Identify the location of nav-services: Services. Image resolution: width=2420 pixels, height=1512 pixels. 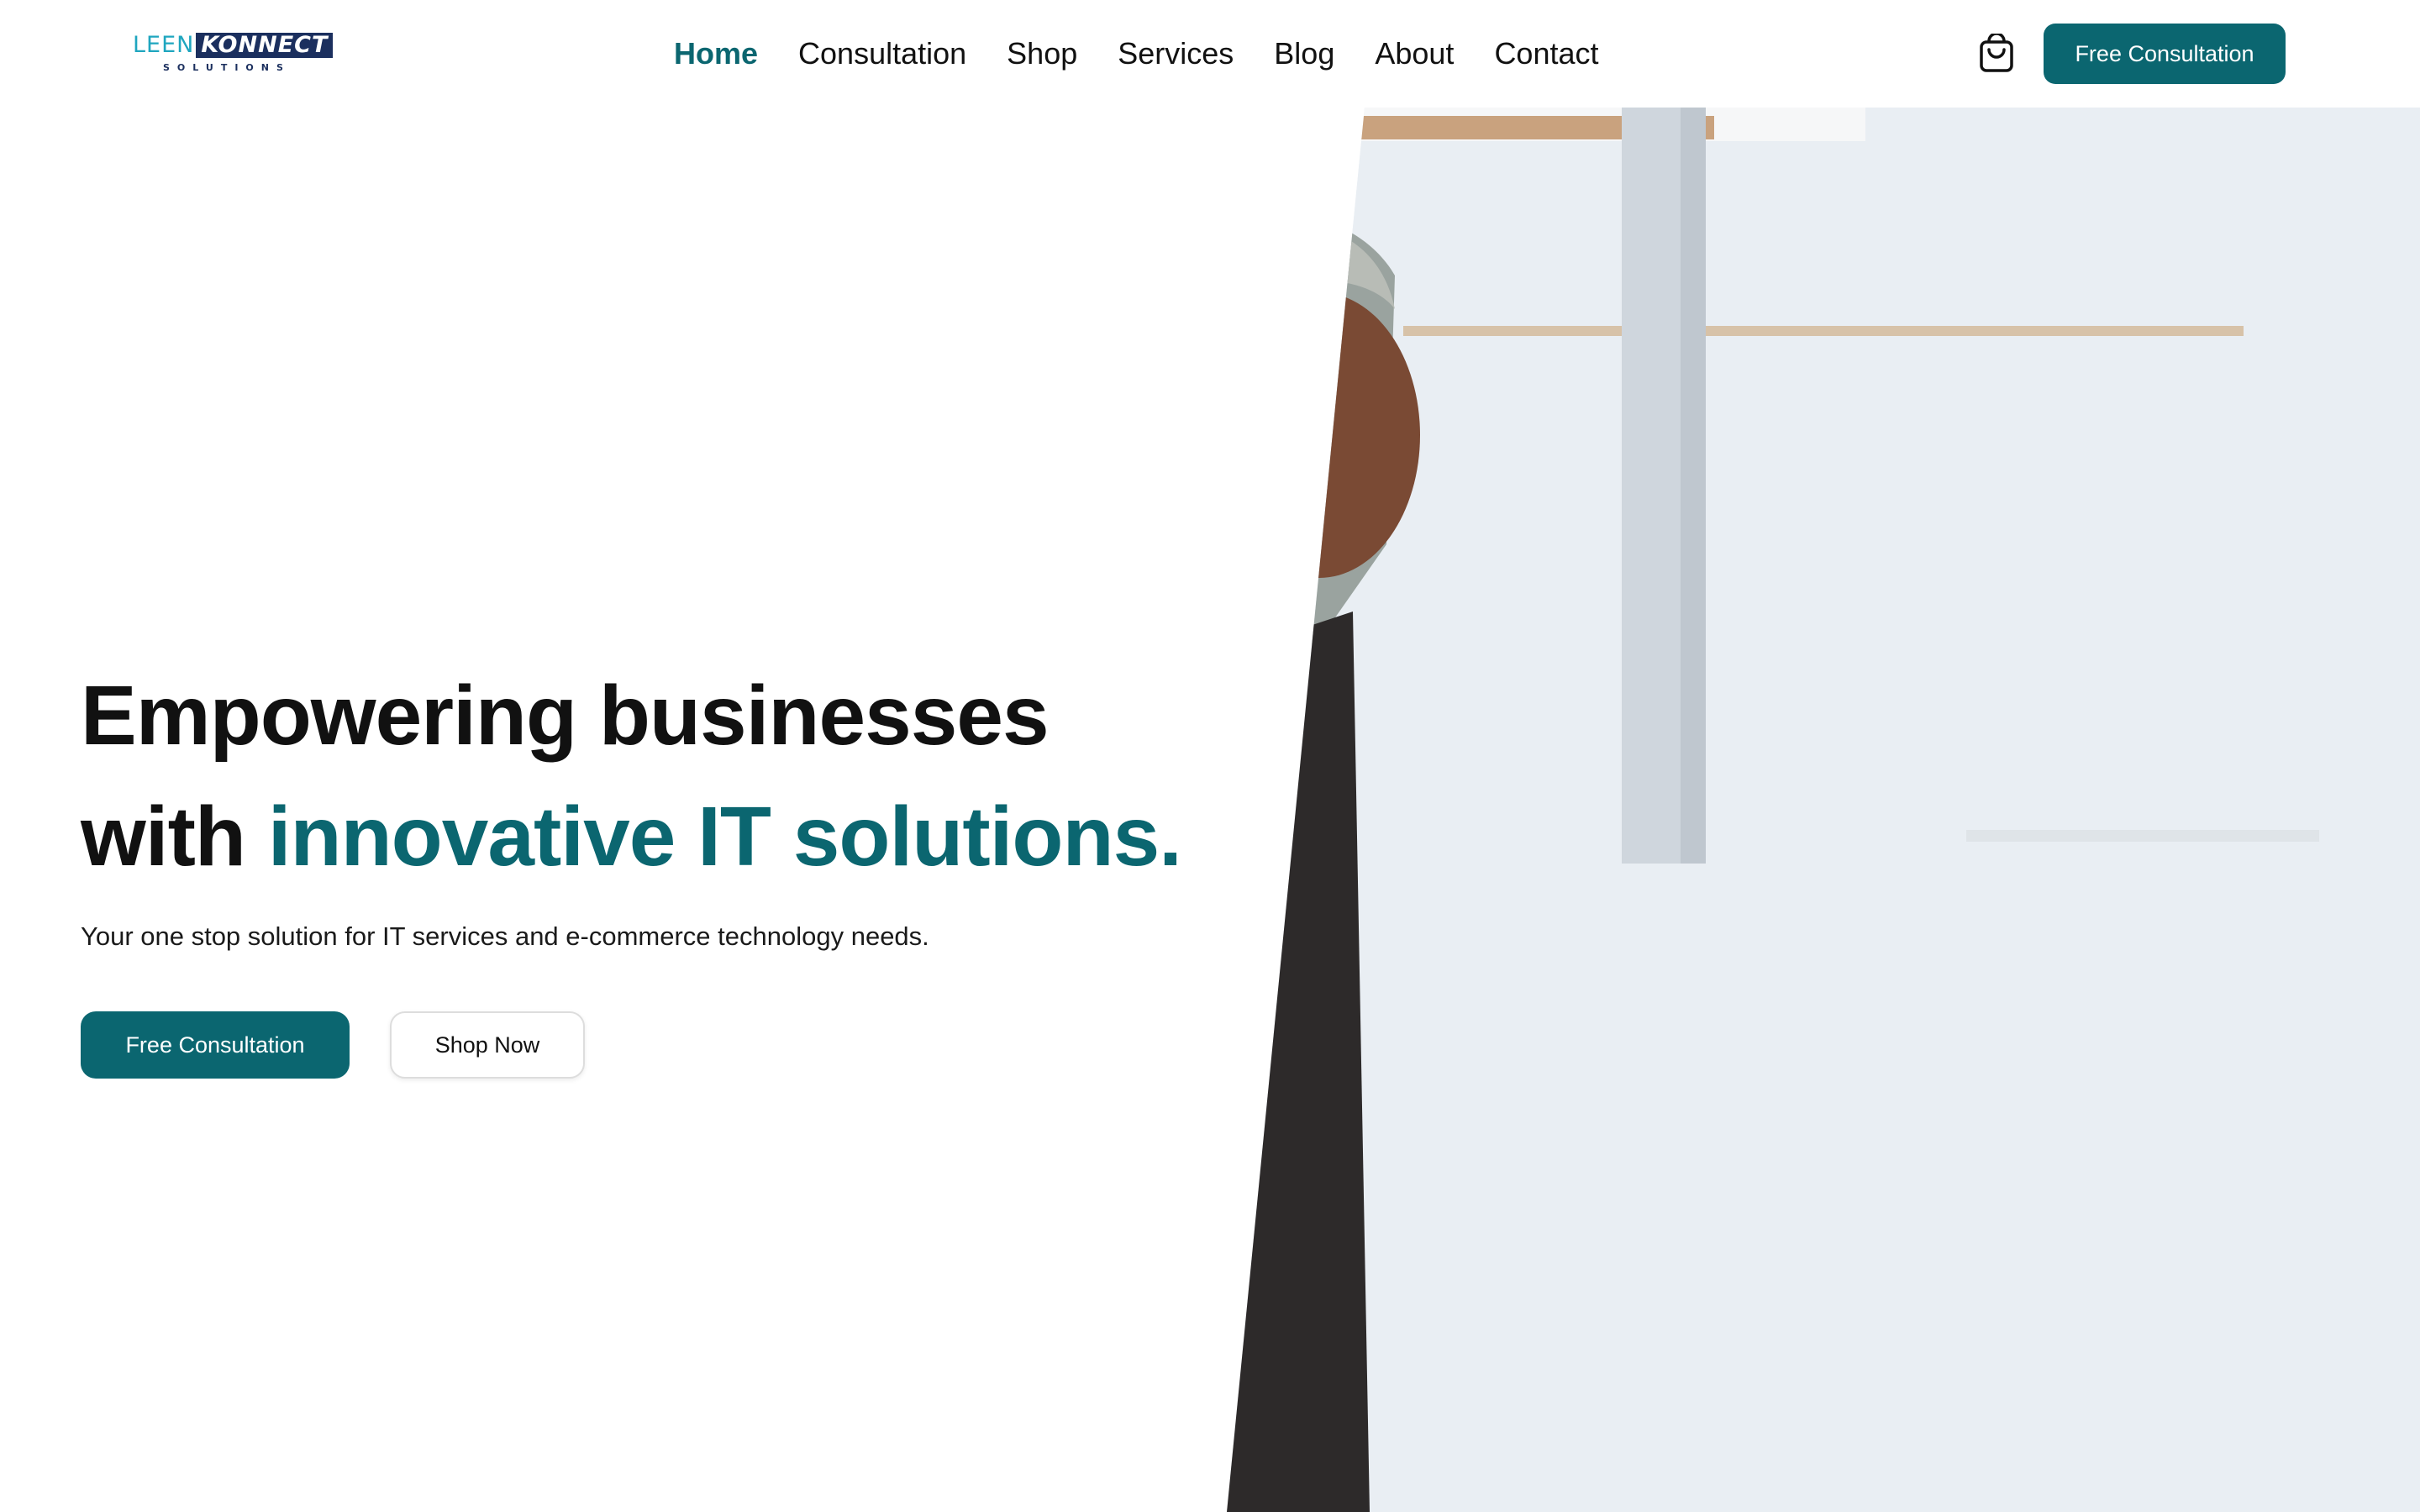
(1176, 53).